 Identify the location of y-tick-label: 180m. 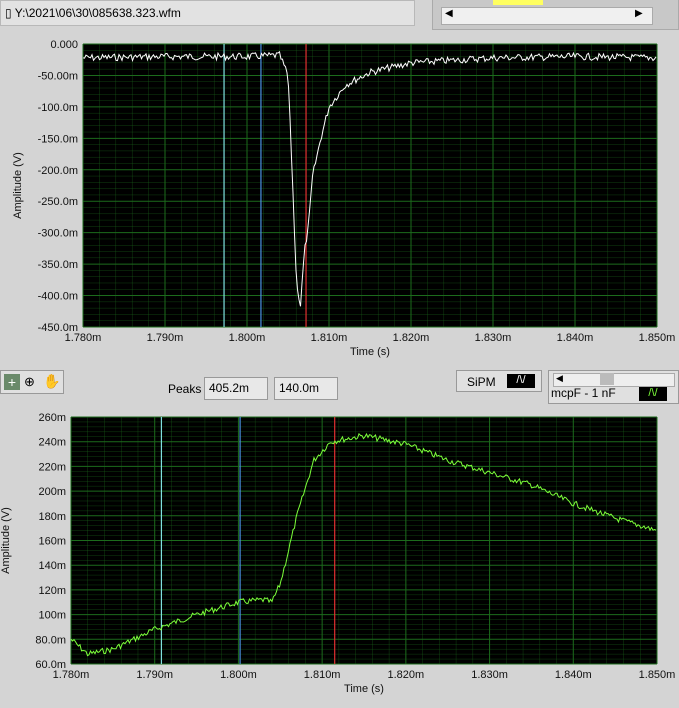
(52, 517).